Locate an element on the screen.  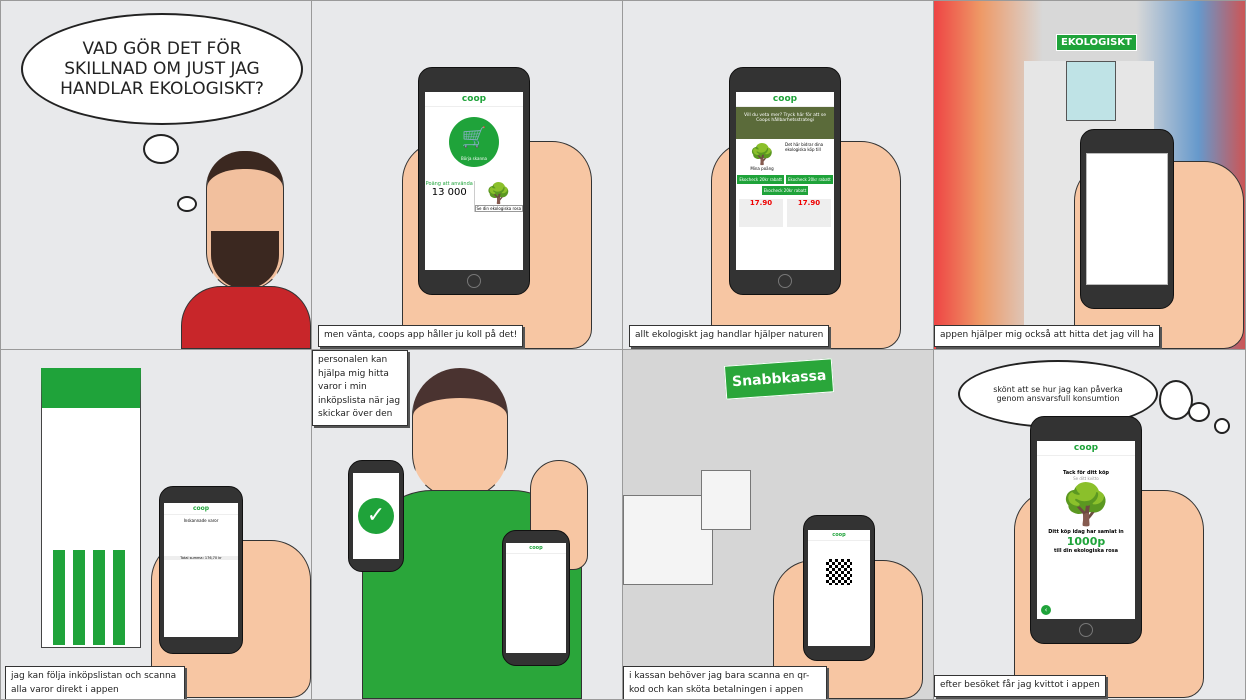
tree-title: Det här bidrar dina ekologiska köp till is located at coordinates (804, 147).